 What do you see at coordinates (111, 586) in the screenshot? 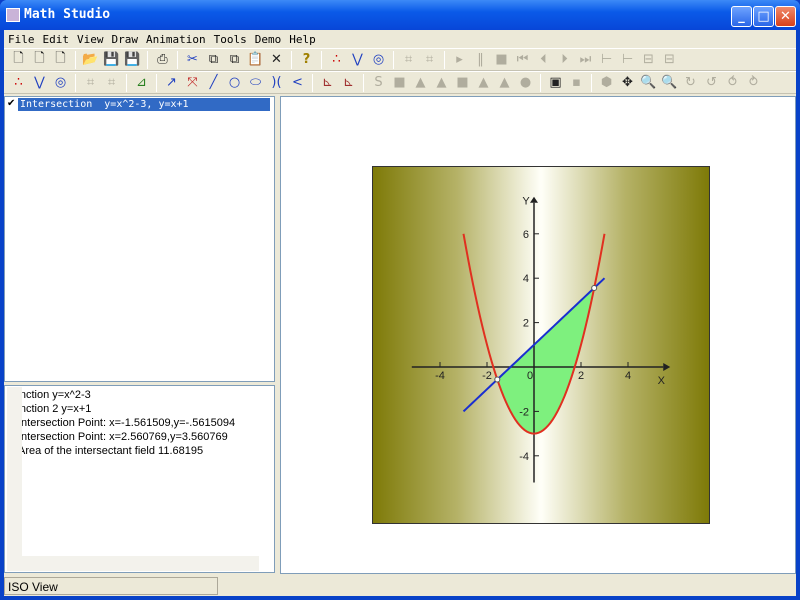
I see `status-bar: ISO View` at bounding box center [111, 586].